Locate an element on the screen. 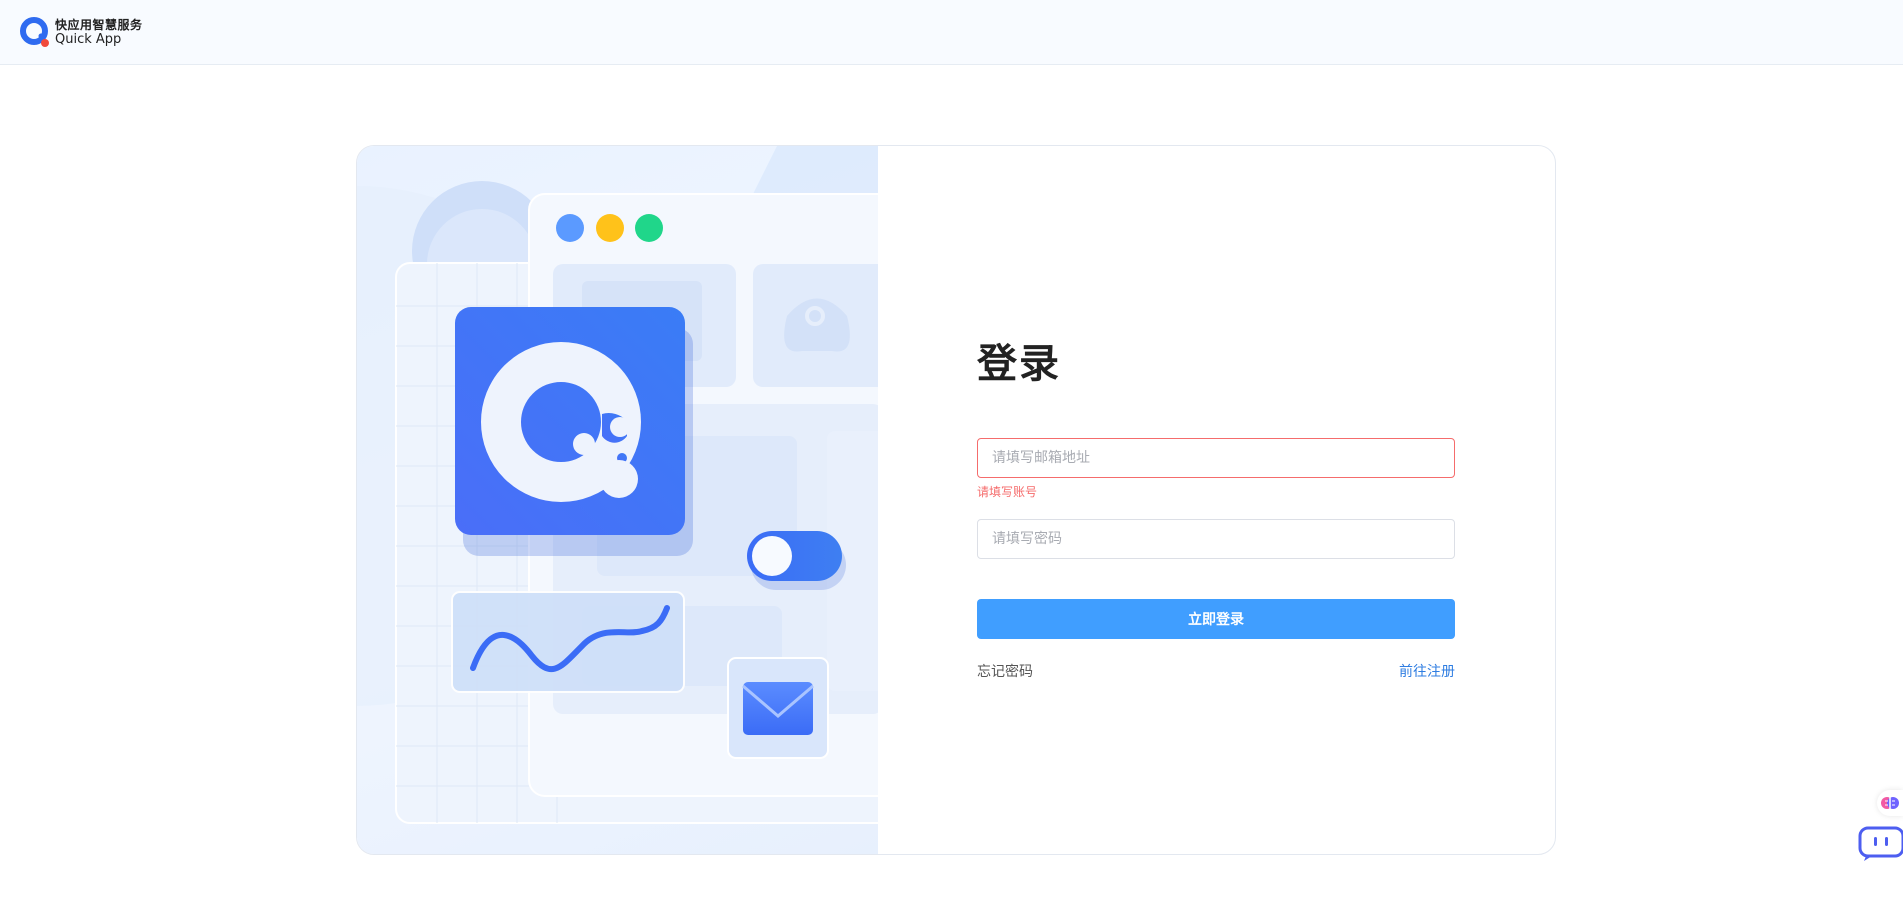 Image resolution: width=1903 pixels, height=911 pixels. email-error-message: 请填写账号 is located at coordinates (1007, 492).